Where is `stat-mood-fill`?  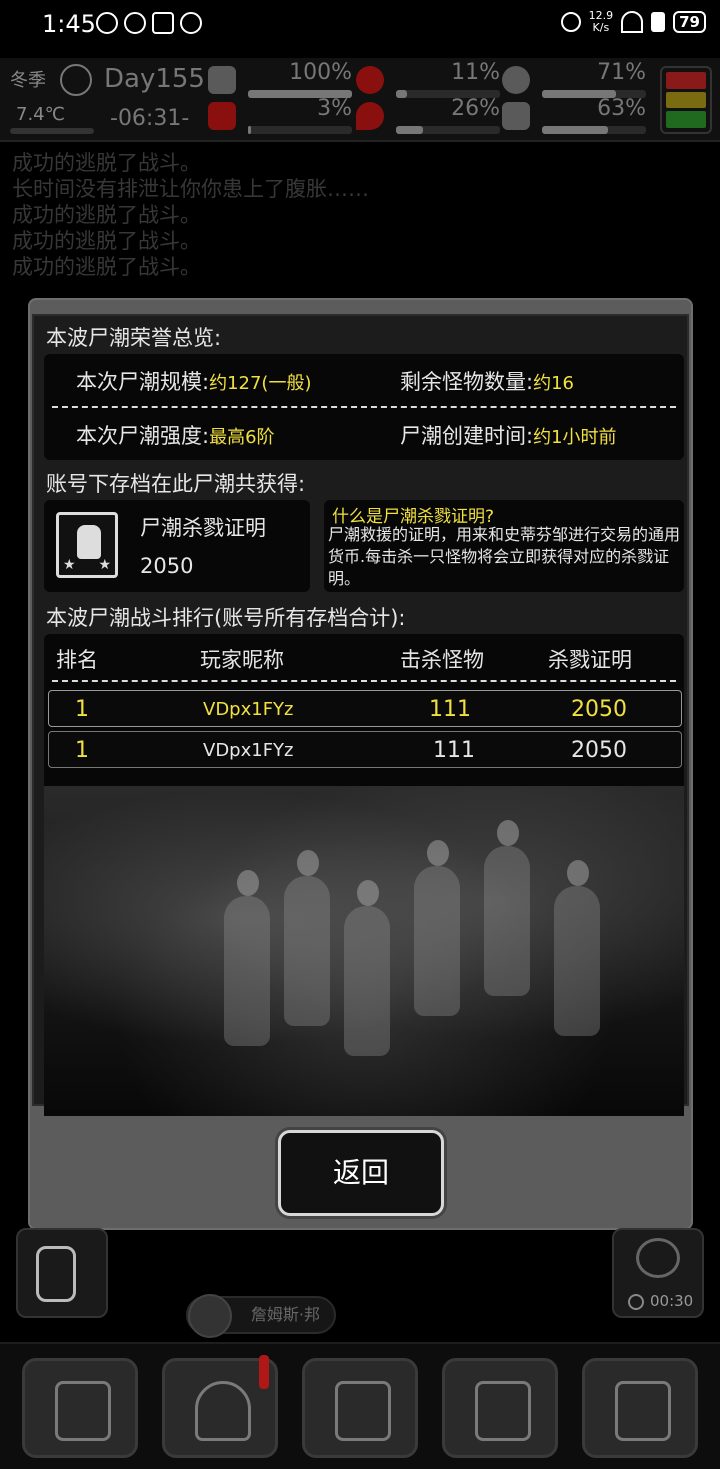
stat-mood-fill is located at coordinates (575, 130).